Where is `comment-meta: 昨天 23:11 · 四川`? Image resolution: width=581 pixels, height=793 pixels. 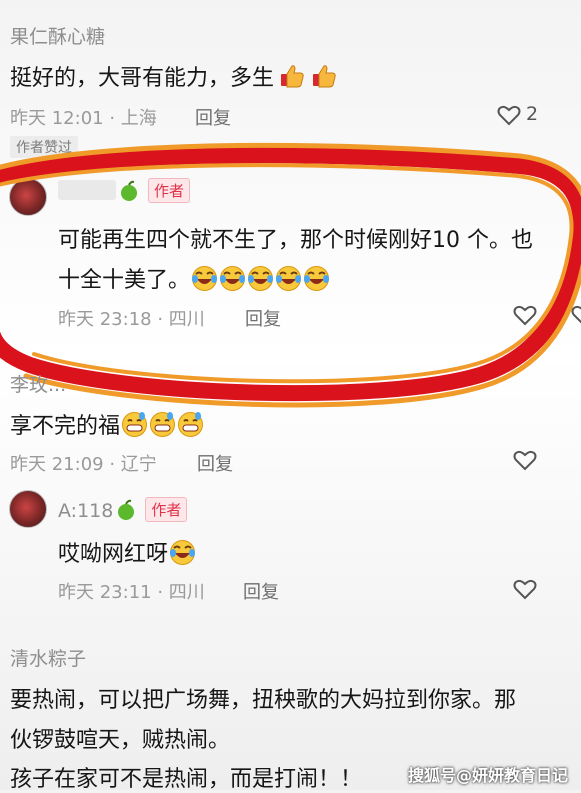 comment-meta: 昨天 23:11 · 四川 is located at coordinates (131, 592).